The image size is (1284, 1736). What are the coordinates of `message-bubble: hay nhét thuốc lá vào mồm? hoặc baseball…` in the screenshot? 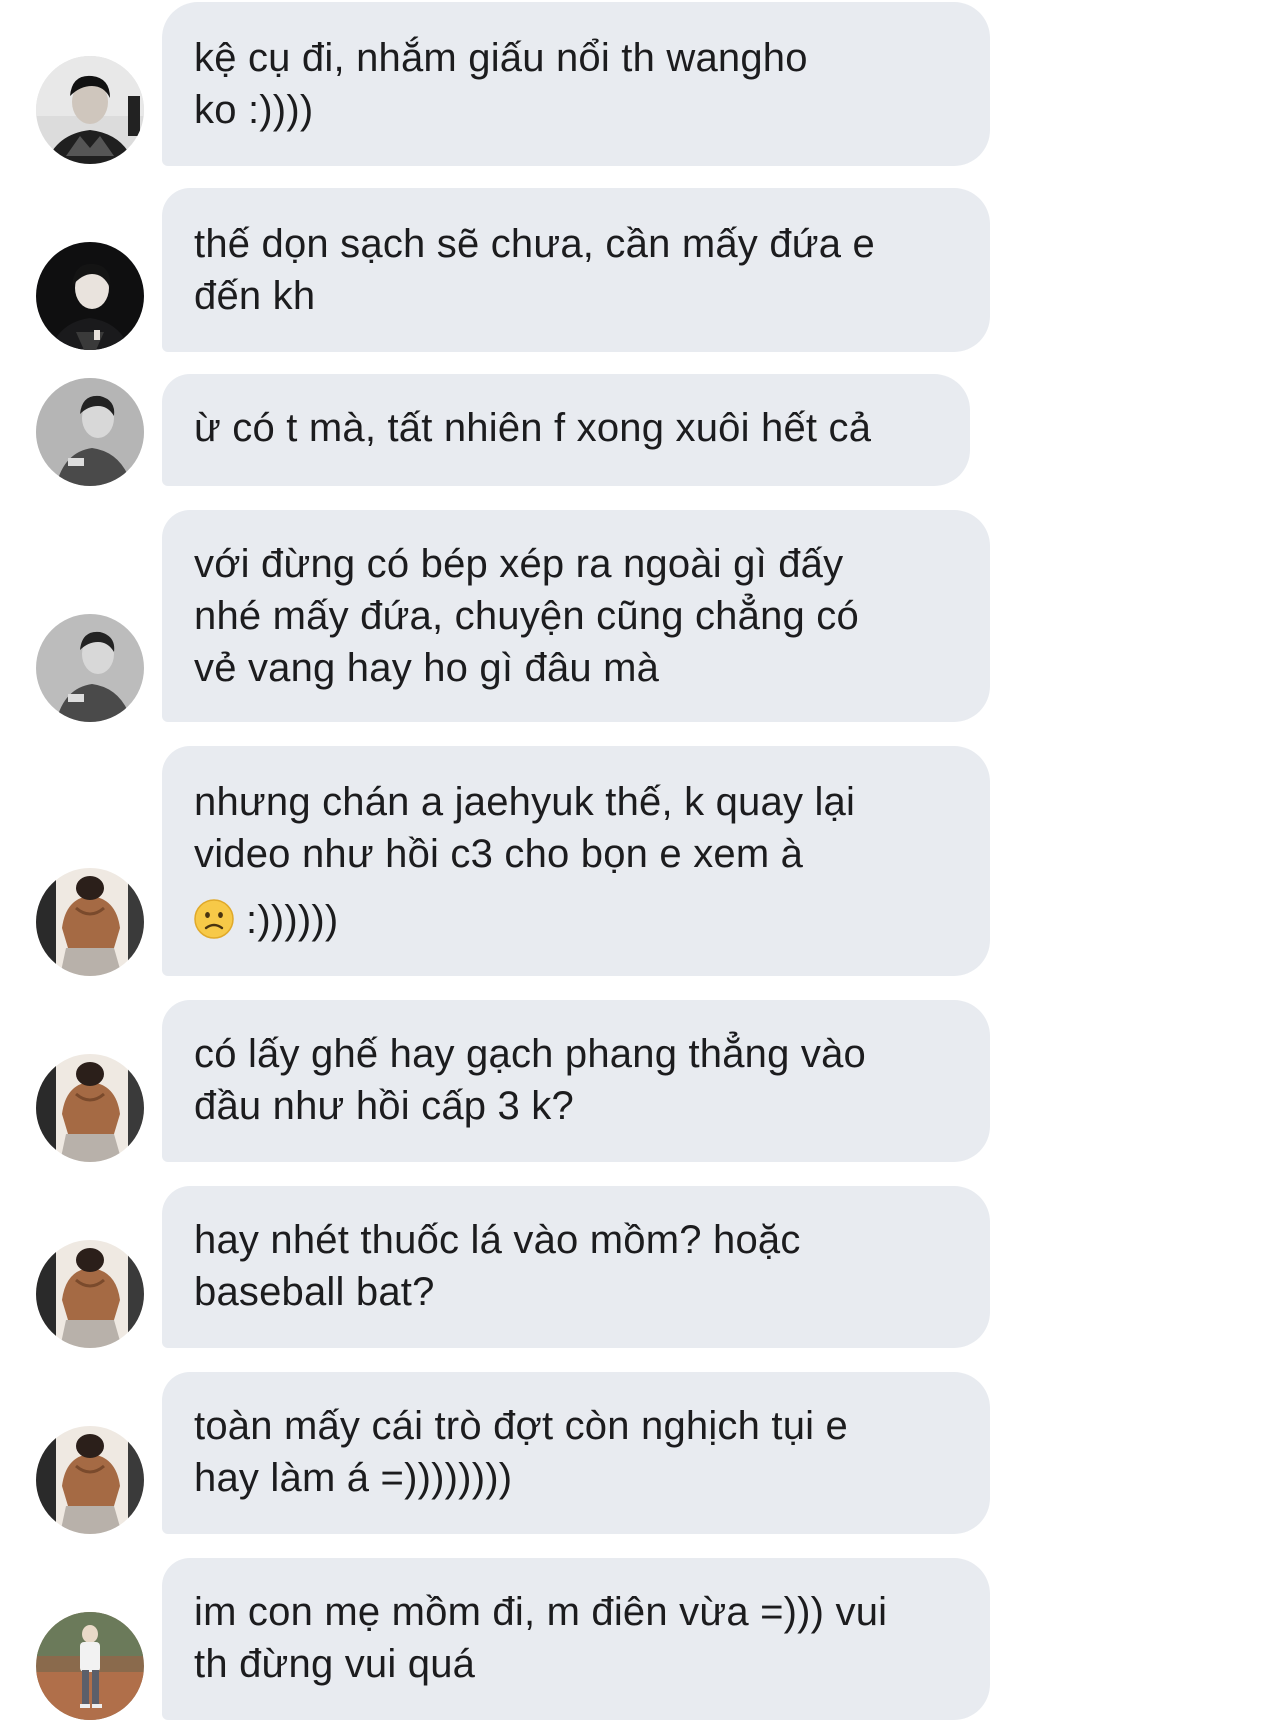 It's located at (576, 1267).